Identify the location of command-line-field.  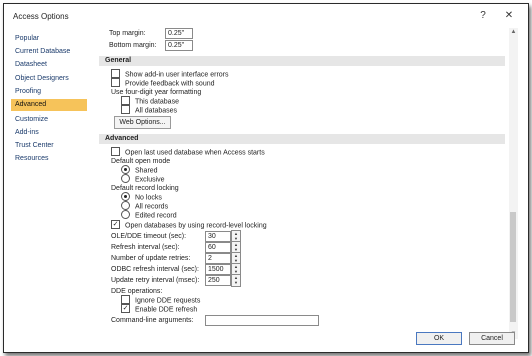
(262, 320).